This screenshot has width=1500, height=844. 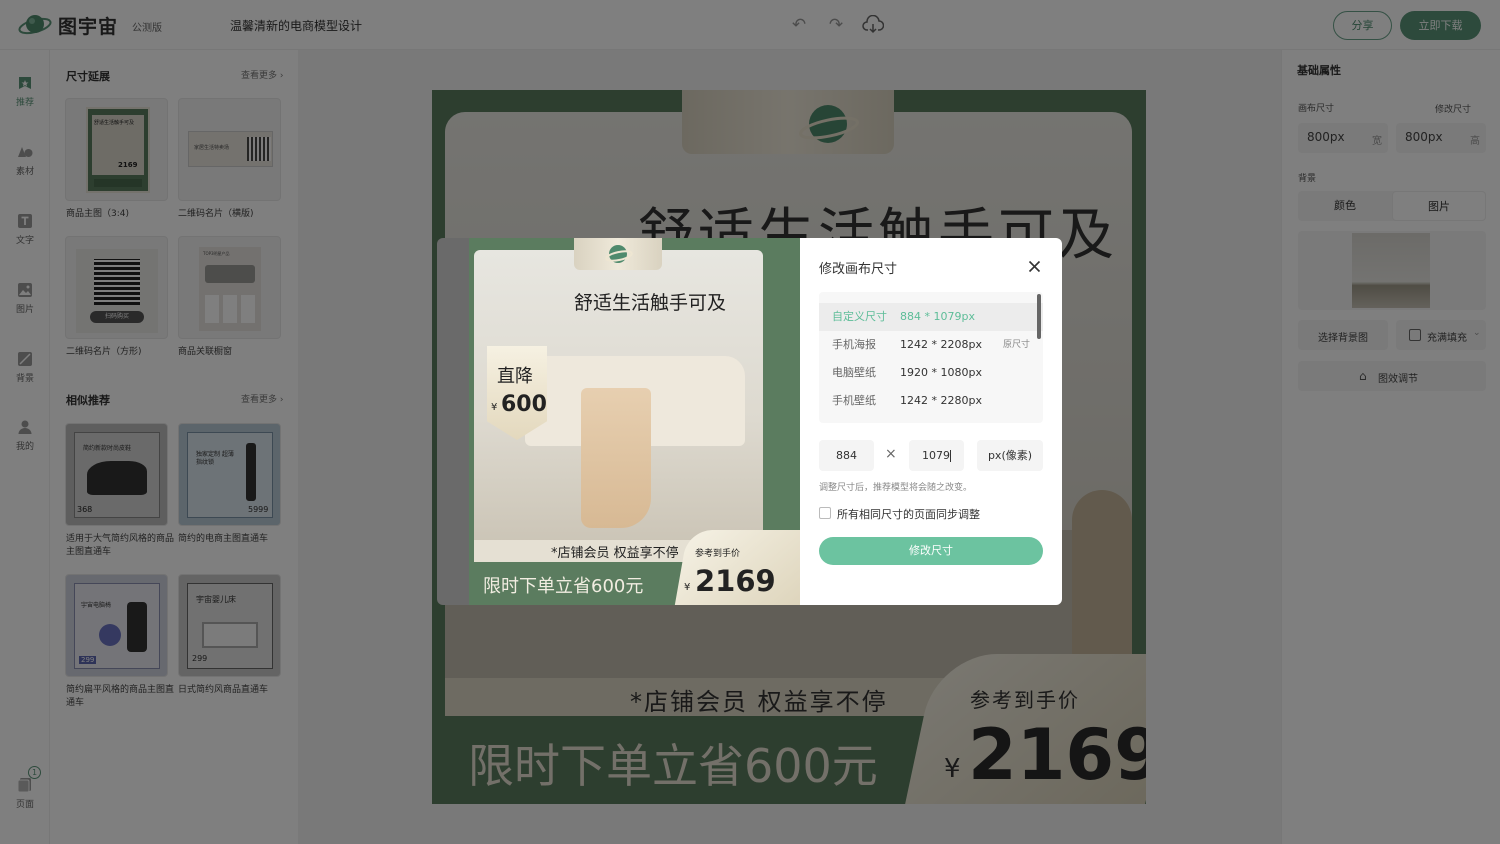 What do you see at coordinates (1039, 316) in the screenshot?
I see `preset-list-scrollbar` at bounding box center [1039, 316].